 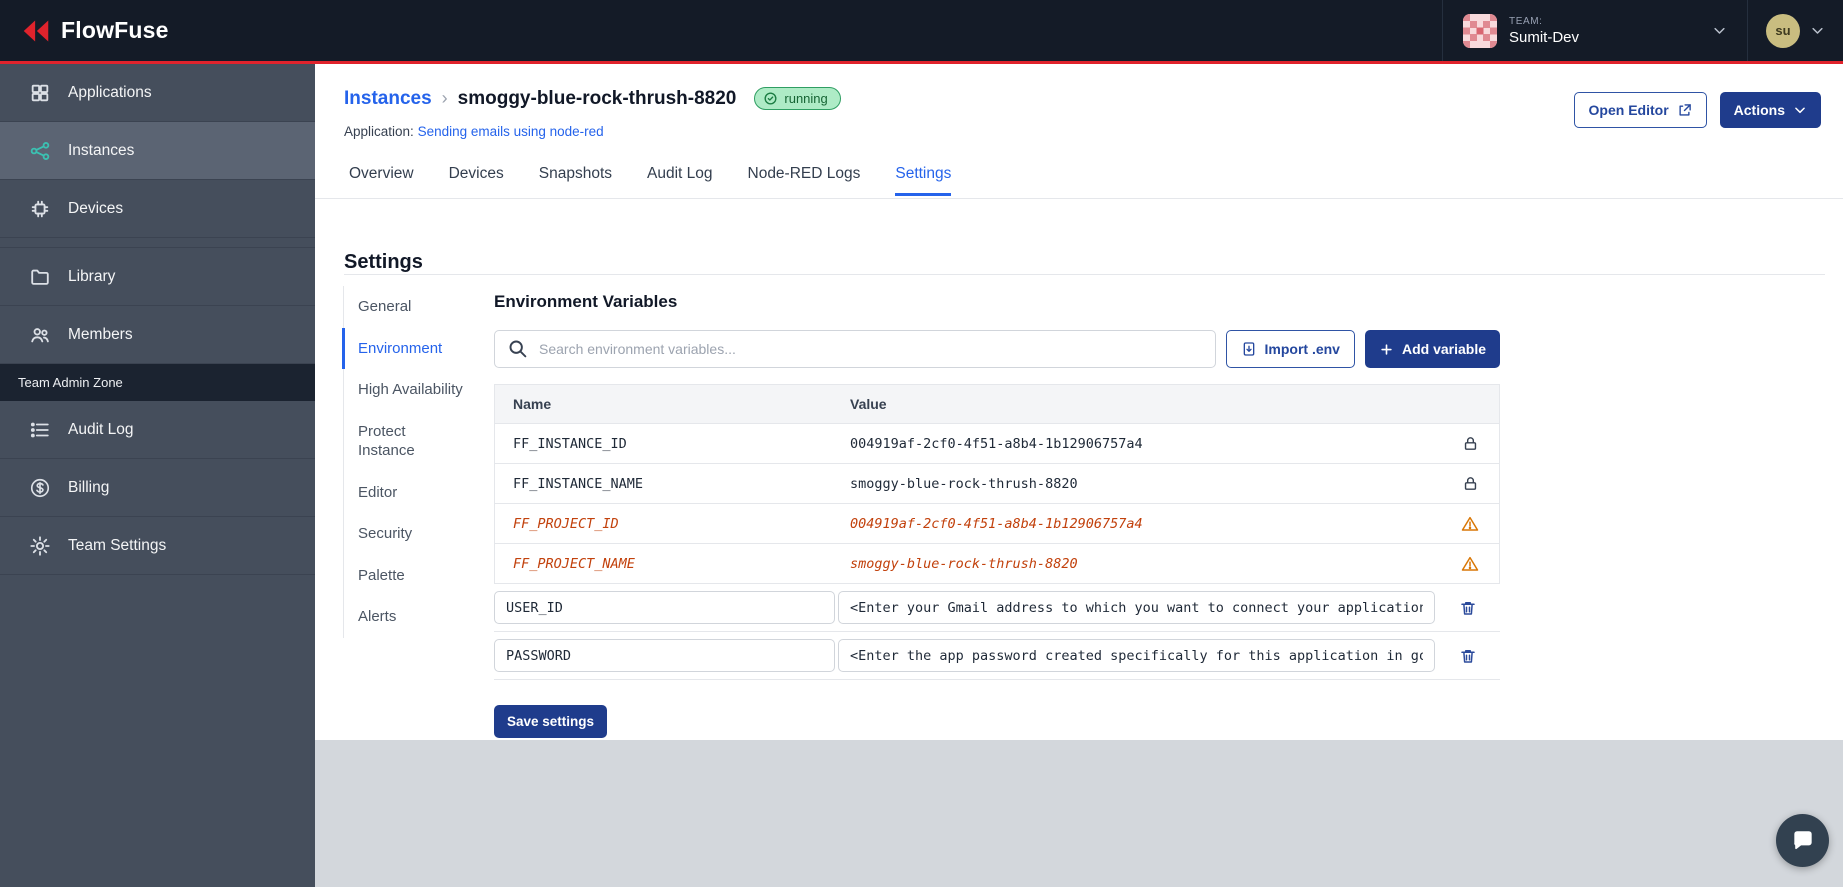 I want to click on sidebar-item-label: Audit Log, so click(x=101, y=429).